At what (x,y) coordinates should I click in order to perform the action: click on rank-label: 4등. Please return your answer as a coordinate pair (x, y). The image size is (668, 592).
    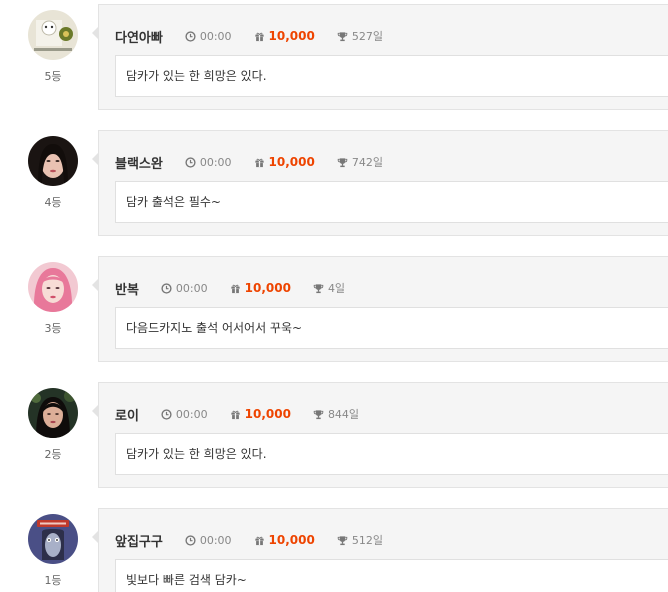
    Looking at the image, I should click on (53, 202).